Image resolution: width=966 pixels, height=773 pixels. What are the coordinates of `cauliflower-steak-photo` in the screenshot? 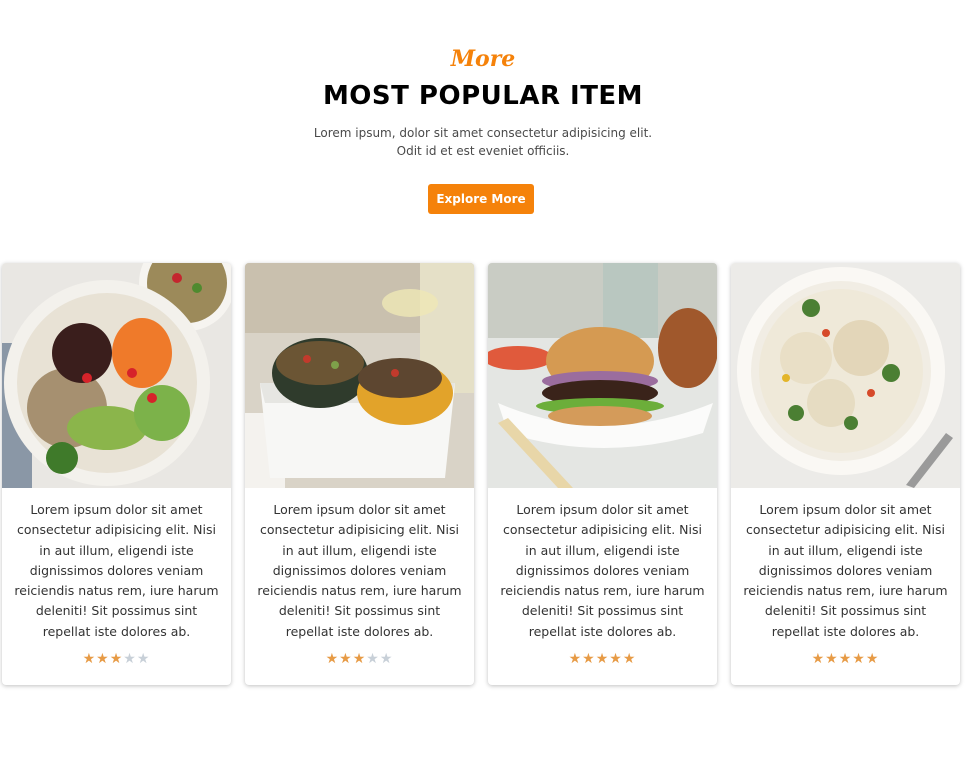 It's located at (845, 375).